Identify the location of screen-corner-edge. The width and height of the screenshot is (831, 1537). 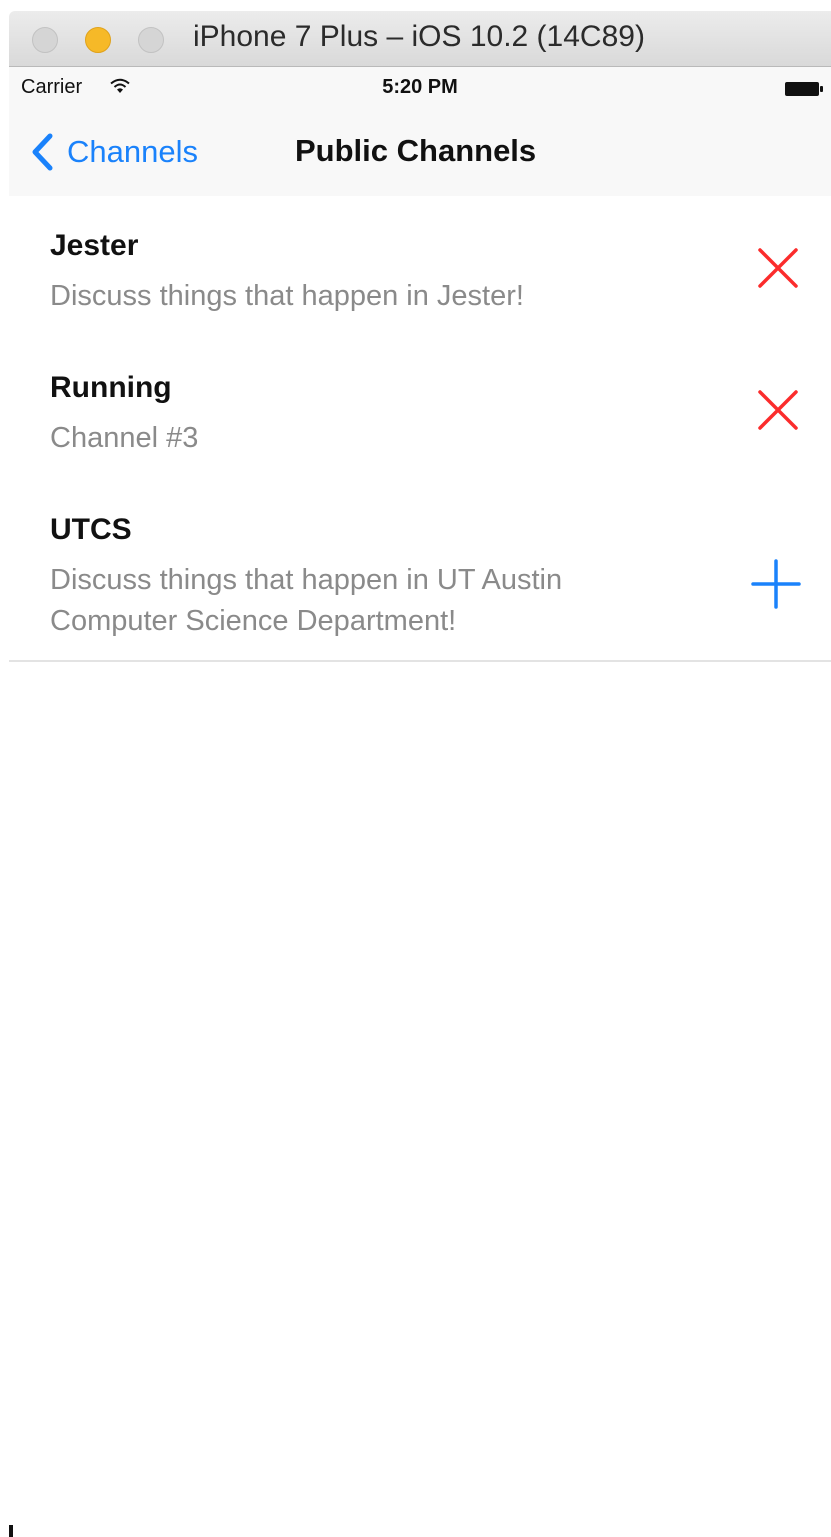
(11, 1531).